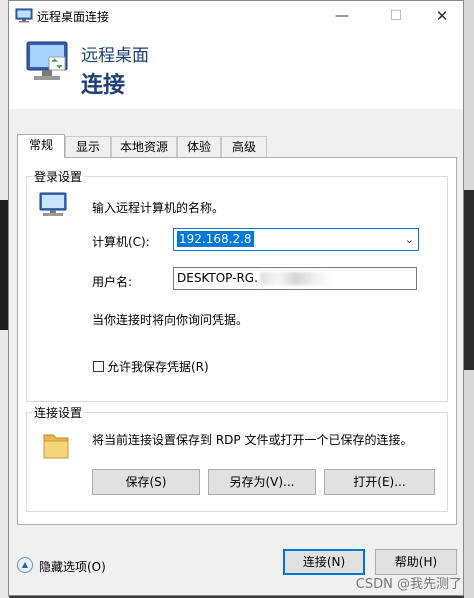 The width and height of the screenshot is (474, 598). What do you see at coordinates (56, 446) in the screenshot?
I see `folder-icon` at bounding box center [56, 446].